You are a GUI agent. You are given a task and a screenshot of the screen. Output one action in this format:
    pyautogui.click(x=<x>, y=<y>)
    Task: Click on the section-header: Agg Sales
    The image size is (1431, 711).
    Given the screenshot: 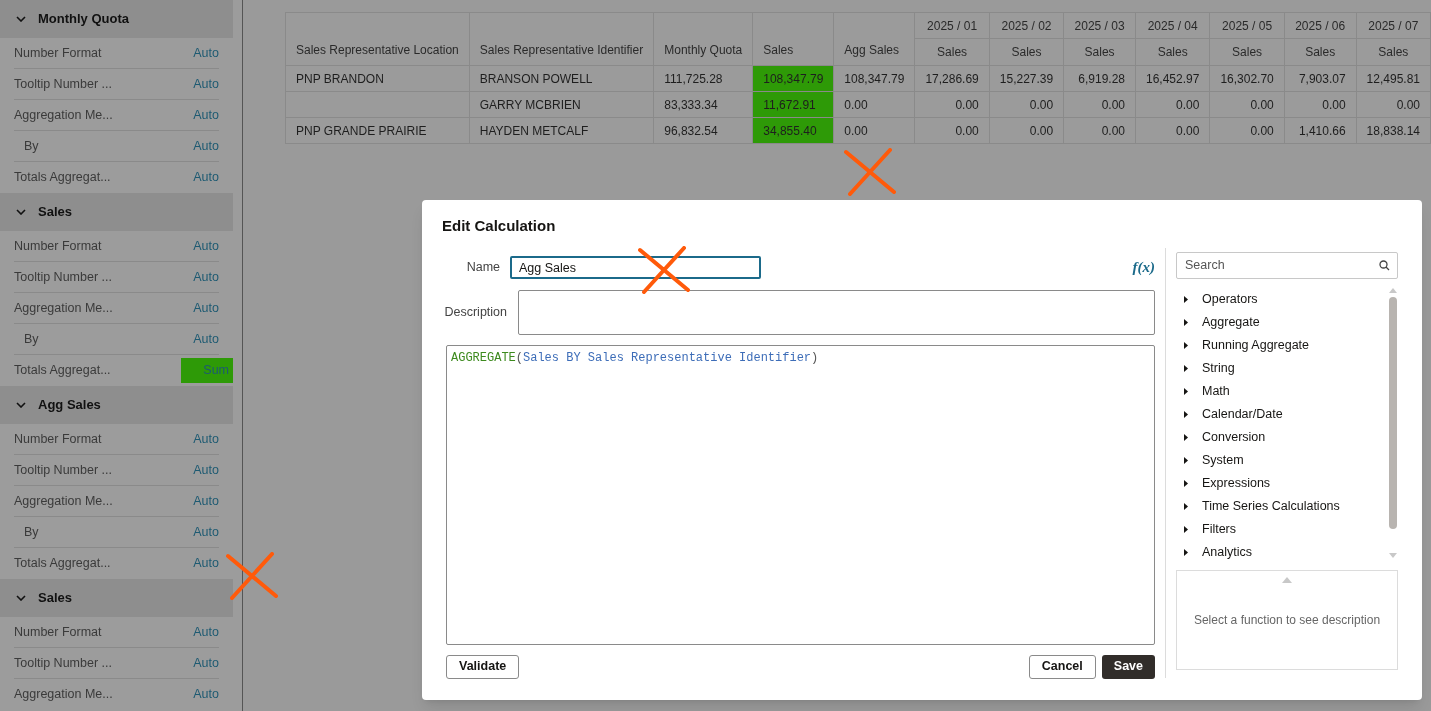 What is the action you would take?
    pyautogui.click(x=116, y=405)
    